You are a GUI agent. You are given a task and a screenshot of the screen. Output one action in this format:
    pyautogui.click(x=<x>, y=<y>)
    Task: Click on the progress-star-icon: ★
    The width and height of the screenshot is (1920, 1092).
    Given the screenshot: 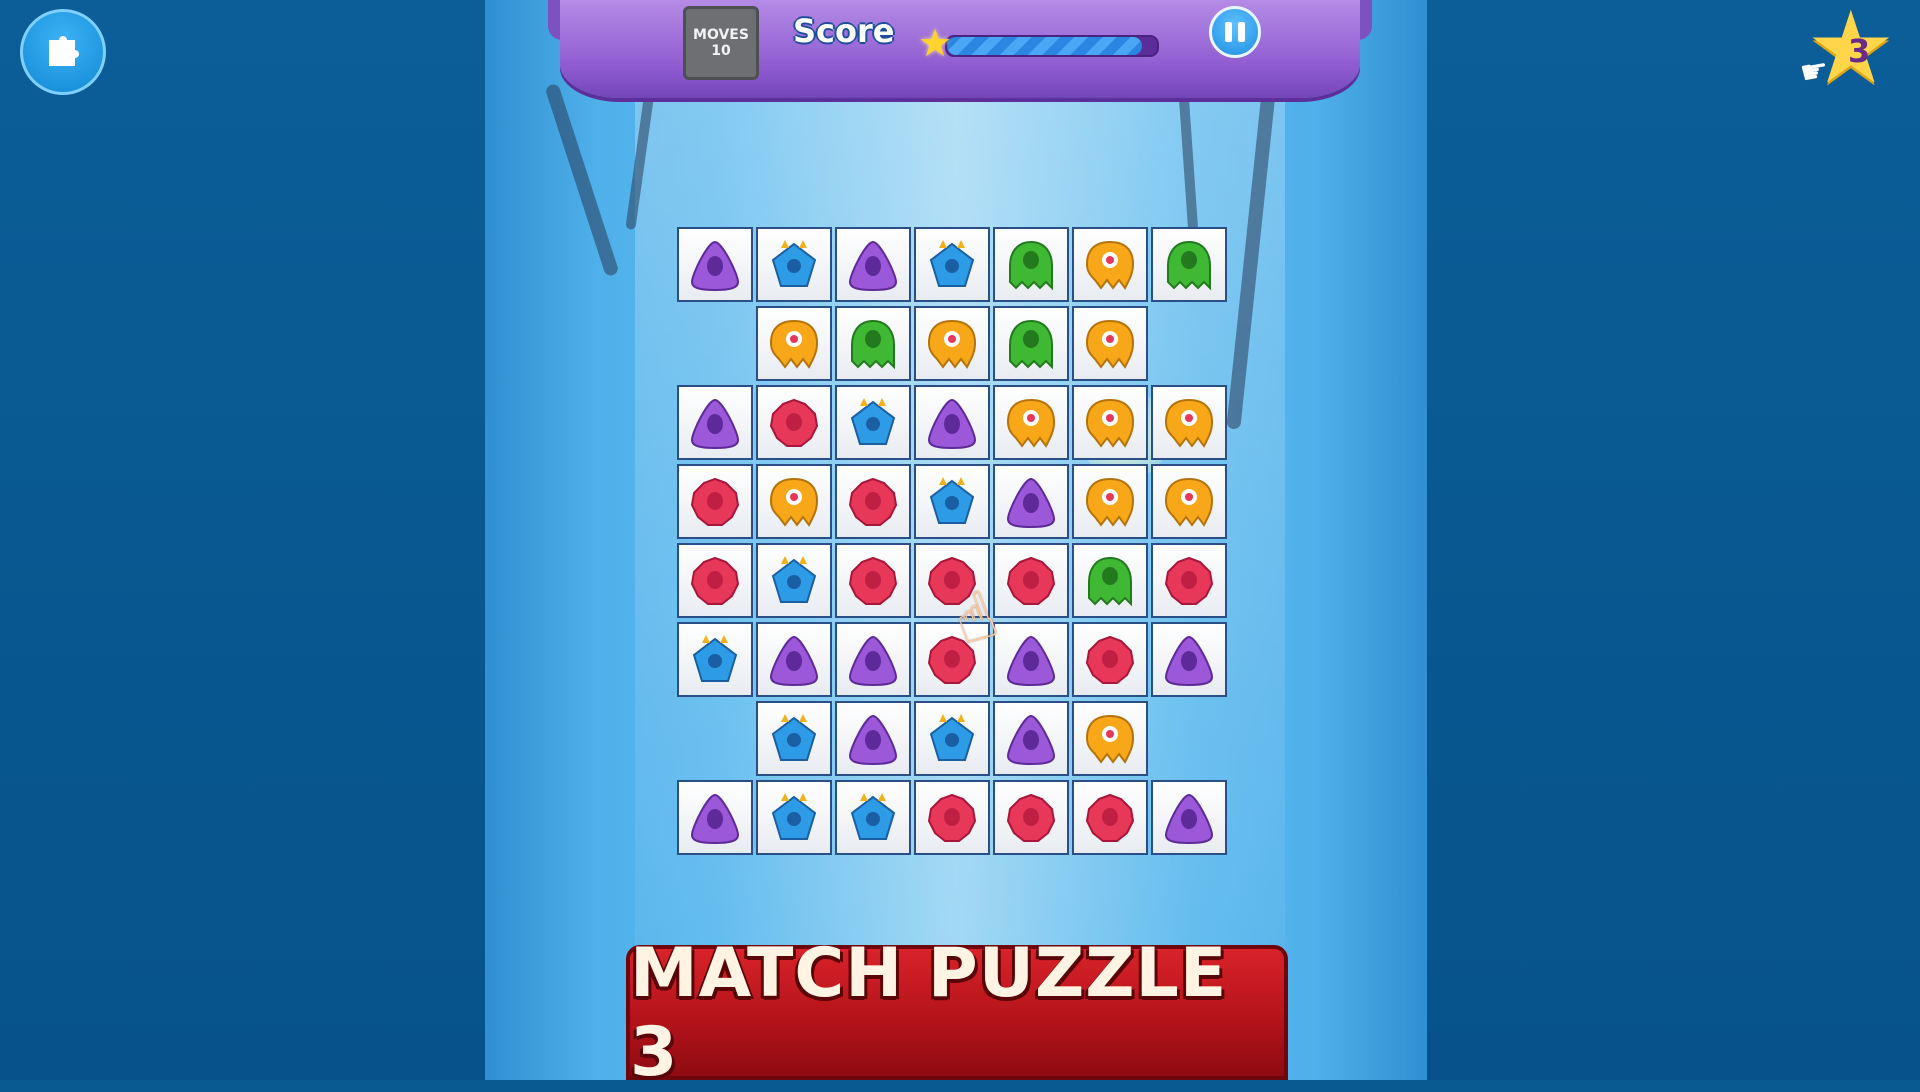 What is the action you would take?
    pyautogui.click(x=935, y=43)
    